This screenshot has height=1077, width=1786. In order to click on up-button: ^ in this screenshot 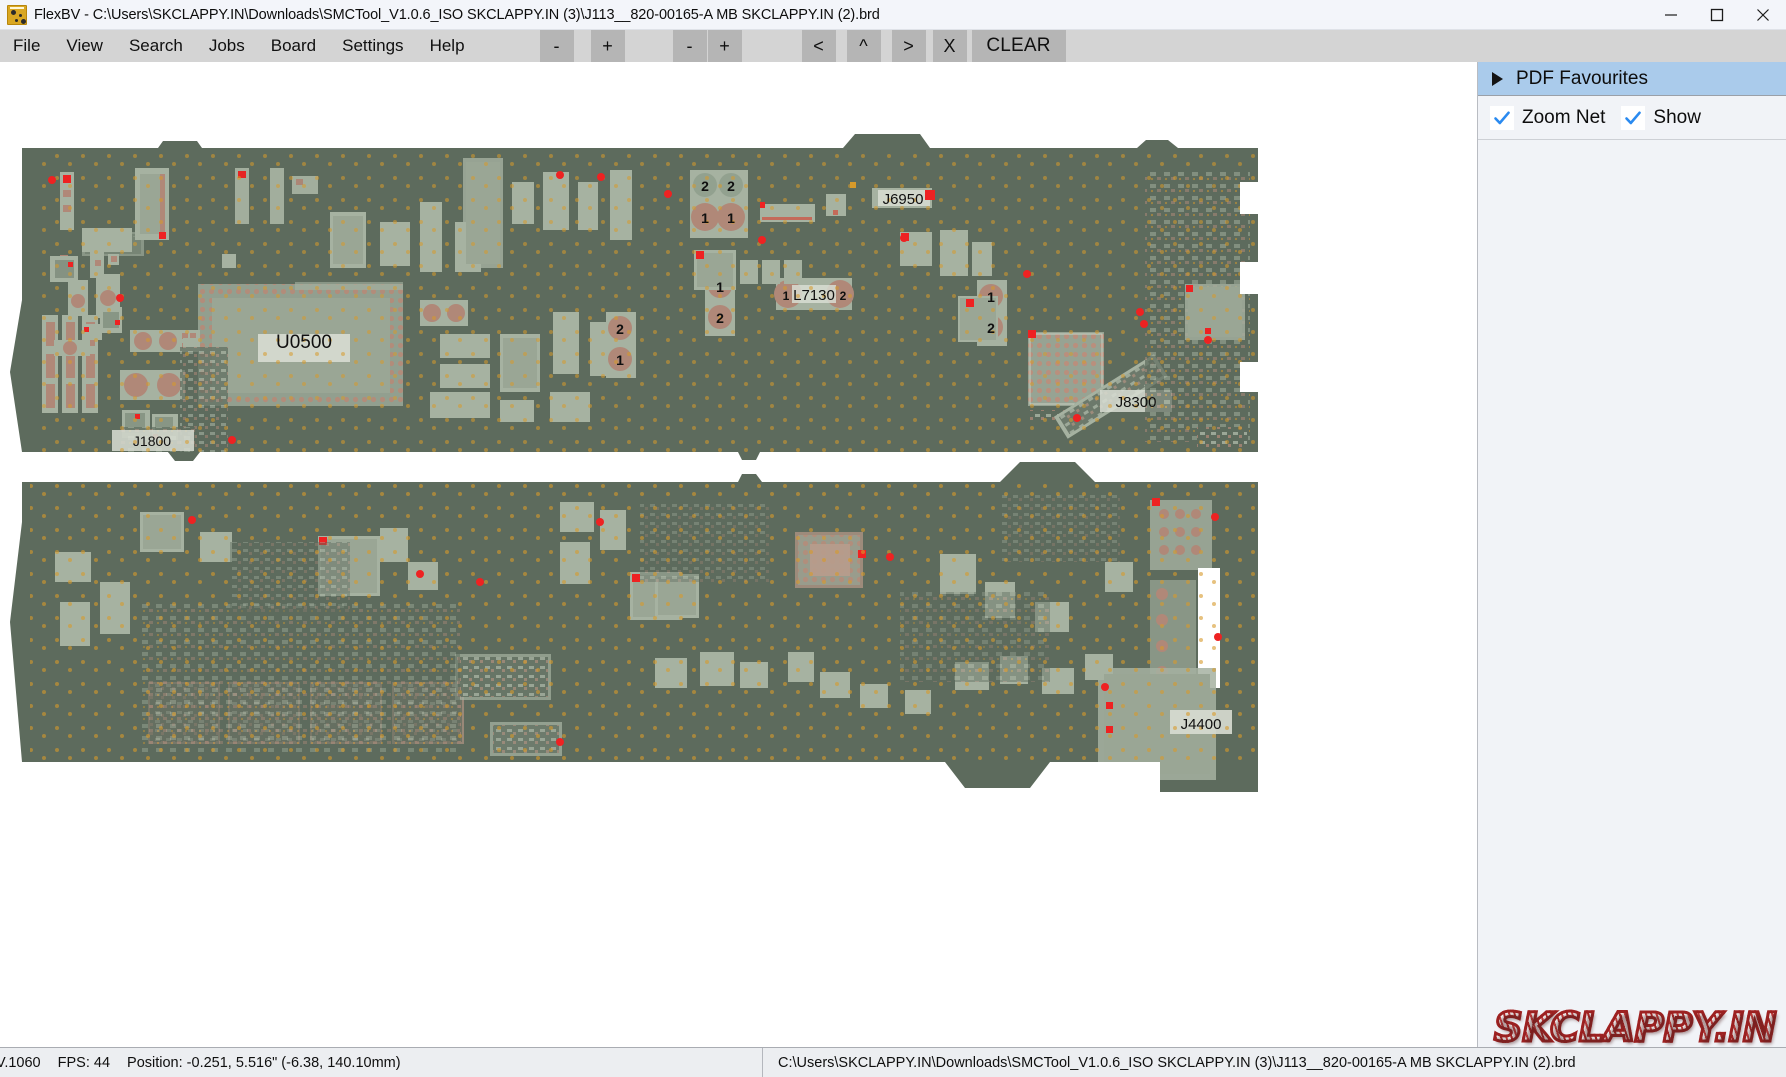, I will do `click(863, 46)`.